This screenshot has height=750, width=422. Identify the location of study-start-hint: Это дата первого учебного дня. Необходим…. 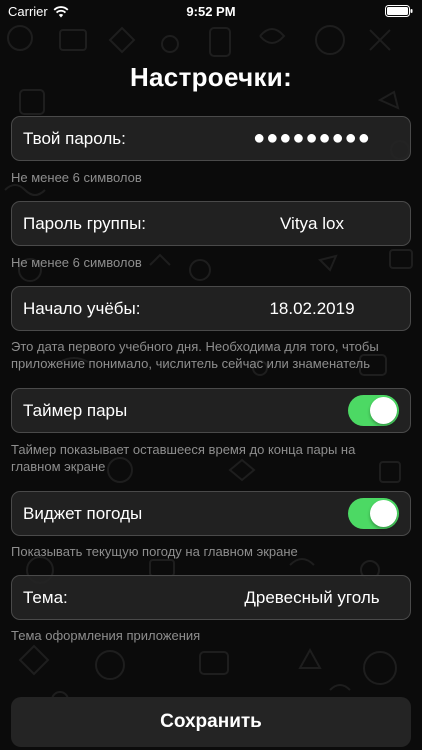
(211, 355).